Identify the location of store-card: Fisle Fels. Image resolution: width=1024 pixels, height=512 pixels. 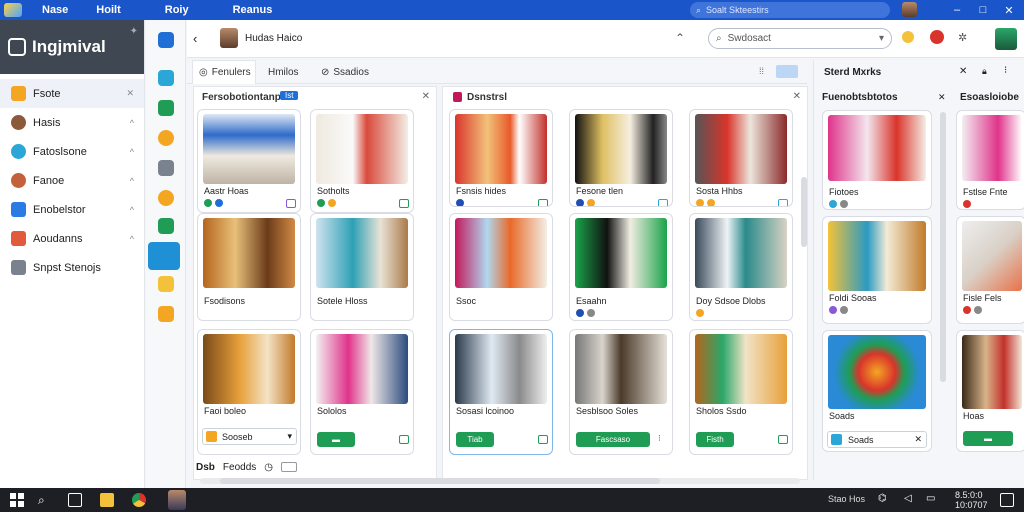
(990, 270).